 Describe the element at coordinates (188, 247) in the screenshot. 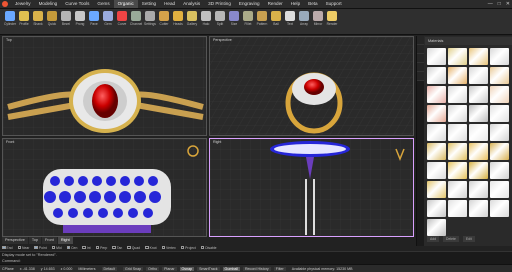

I see `osnap-project: Project` at that location.